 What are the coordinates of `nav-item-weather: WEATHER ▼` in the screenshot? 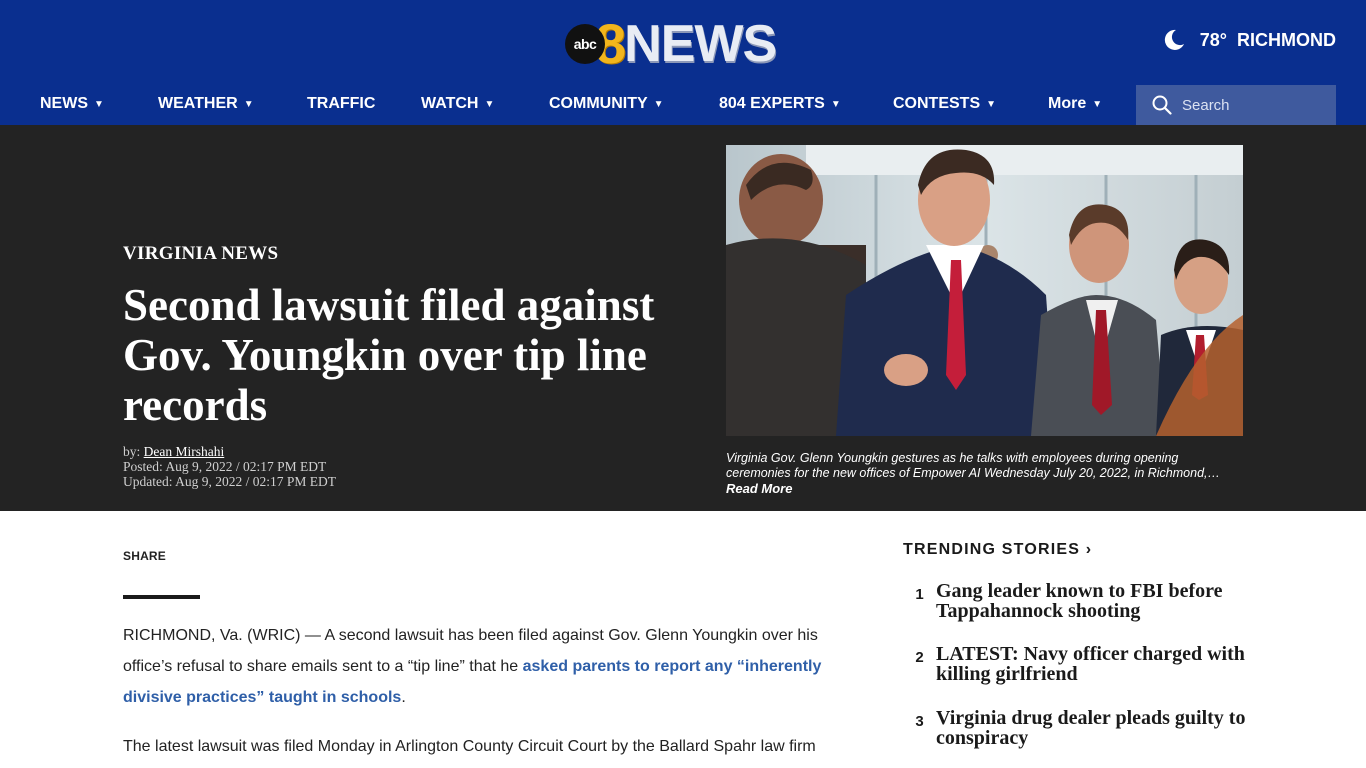 It's located at (206, 104).